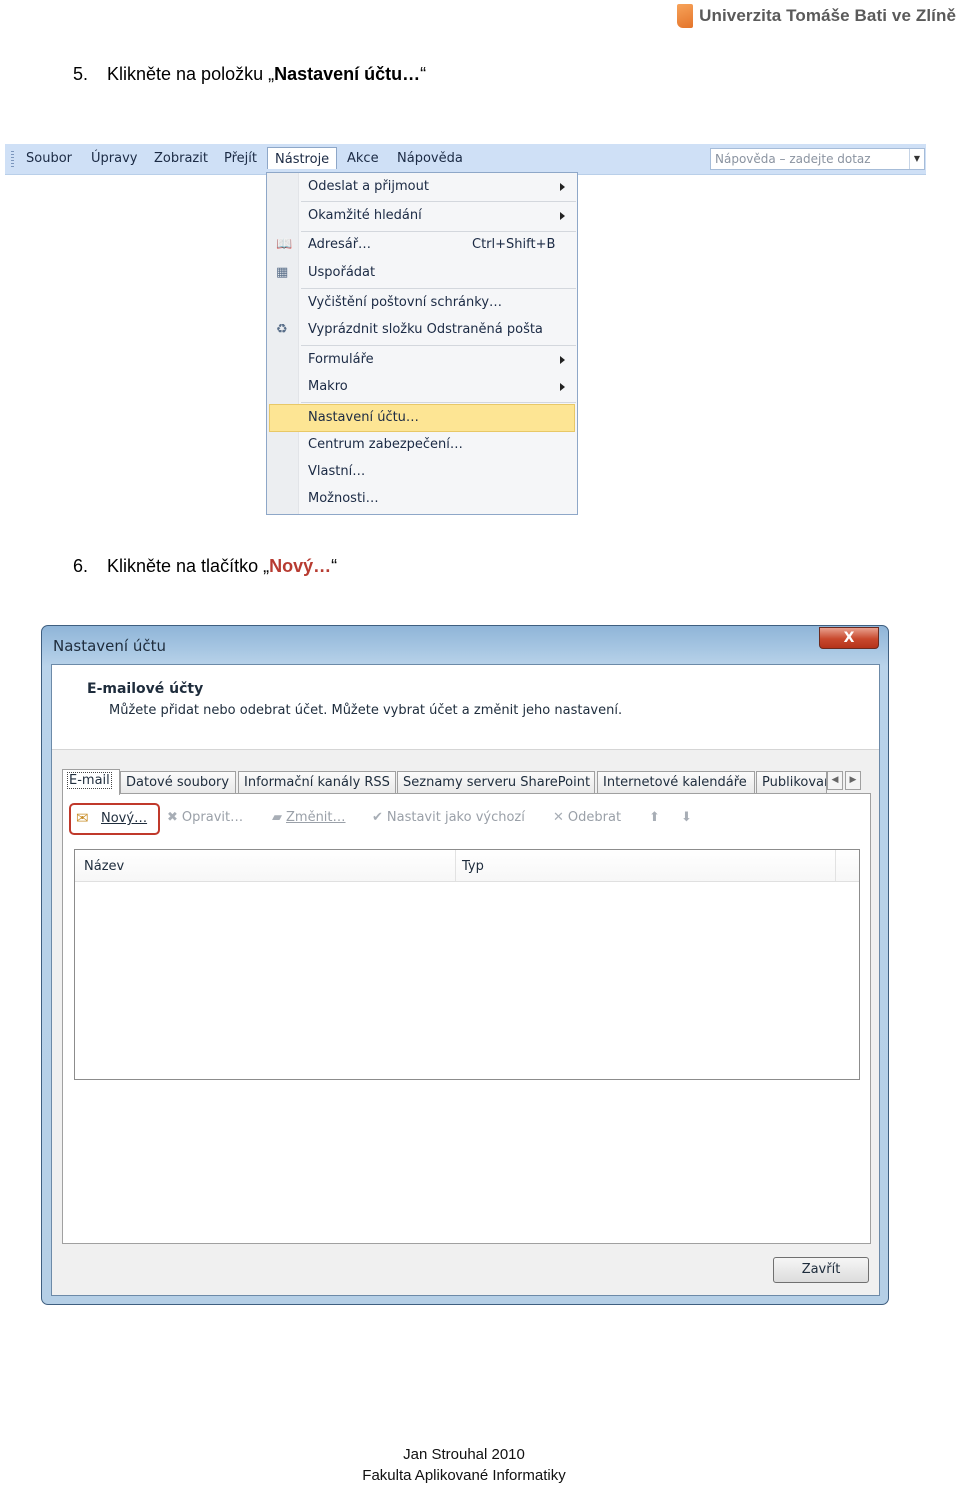 Image resolution: width=960 pixels, height=1486 pixels. I want to click on column-divider, so click(835, 865).